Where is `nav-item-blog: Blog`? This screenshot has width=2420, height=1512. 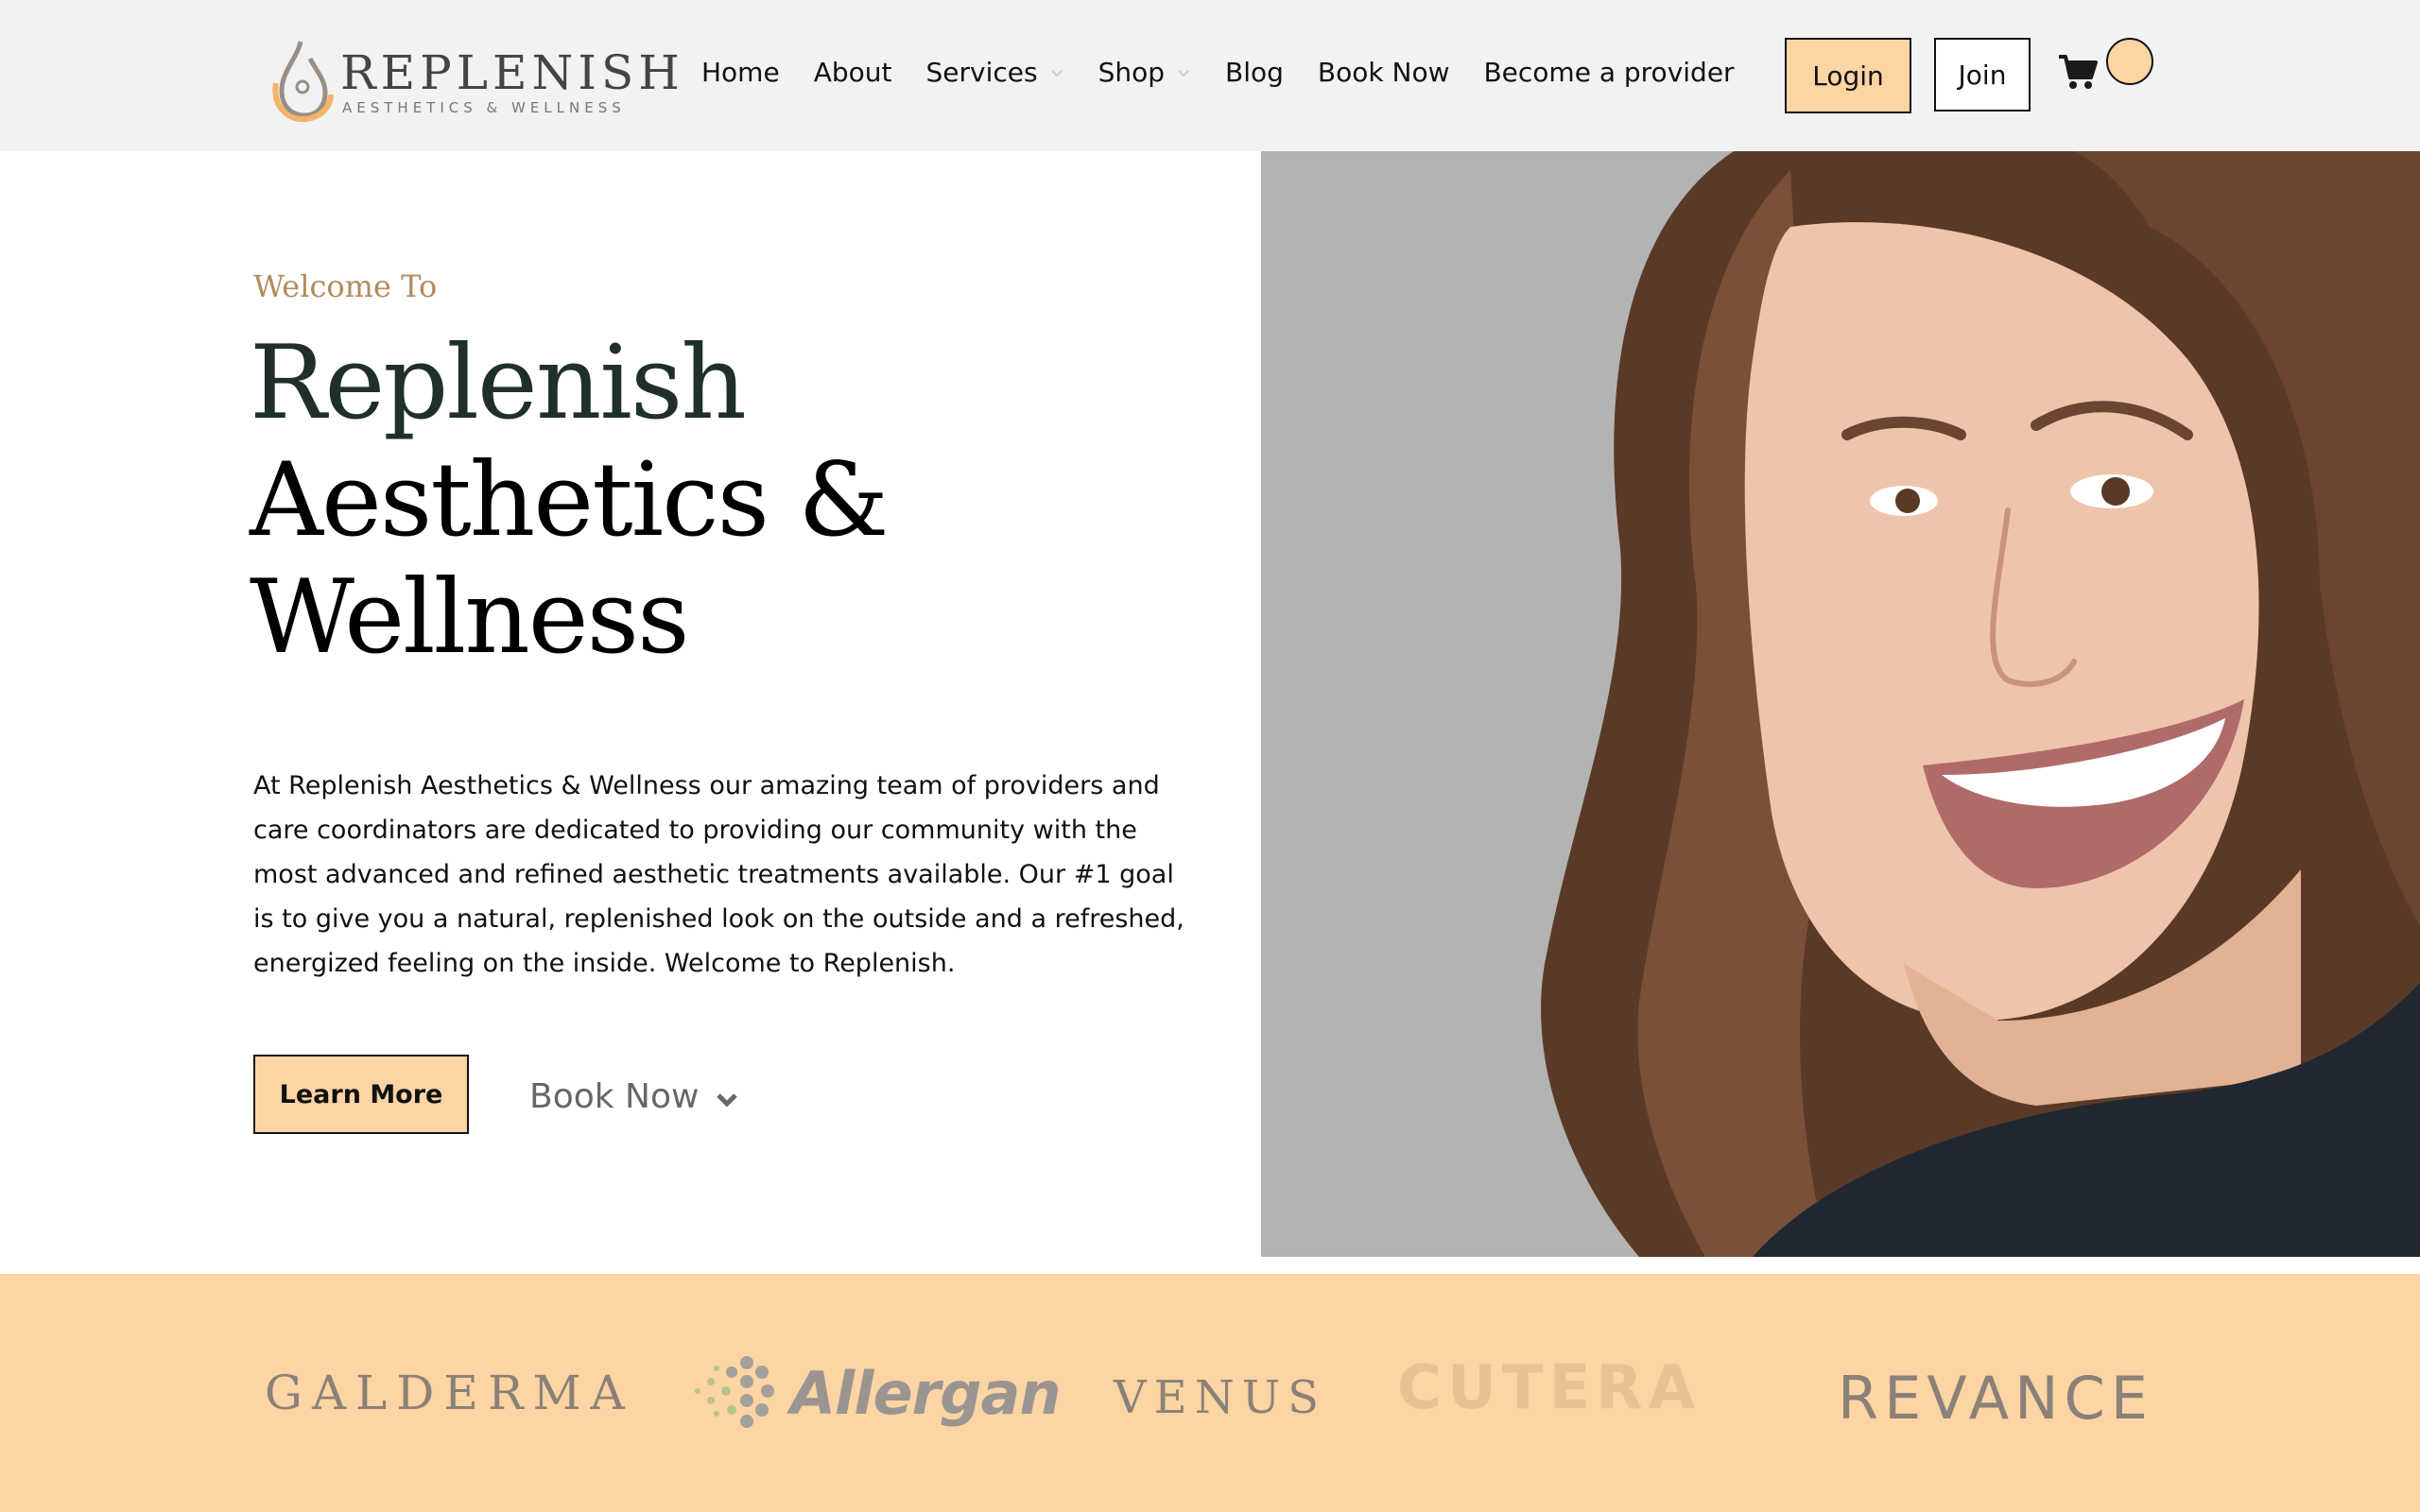 nav-item-blog: Blog is located at coordinates (1254, 72).